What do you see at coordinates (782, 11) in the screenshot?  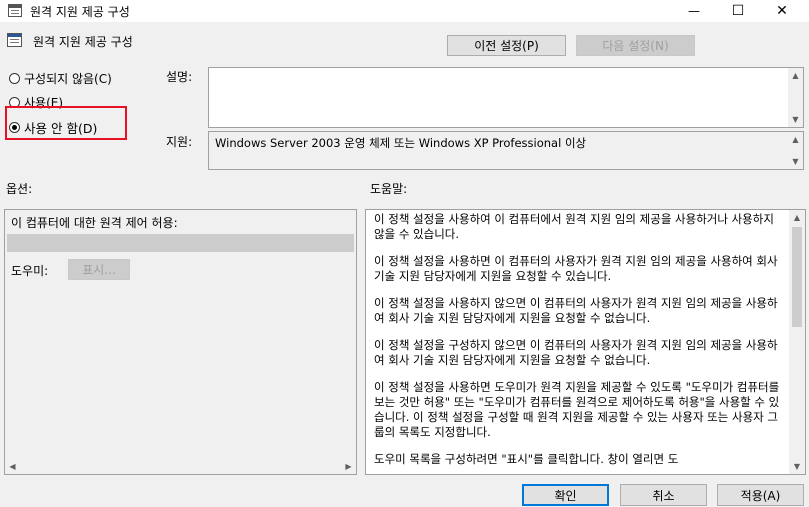 I see `close-button: ✕` at bounding box center [782, 11].